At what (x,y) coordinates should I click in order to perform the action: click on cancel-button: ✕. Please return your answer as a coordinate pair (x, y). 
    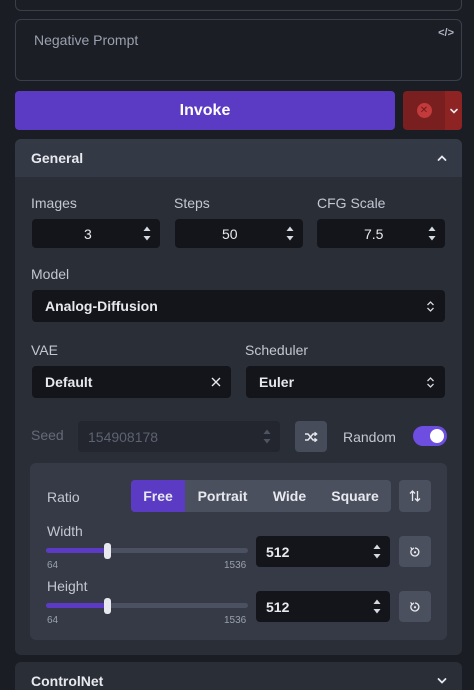
    Looking at the image, I should click on (424, 110).